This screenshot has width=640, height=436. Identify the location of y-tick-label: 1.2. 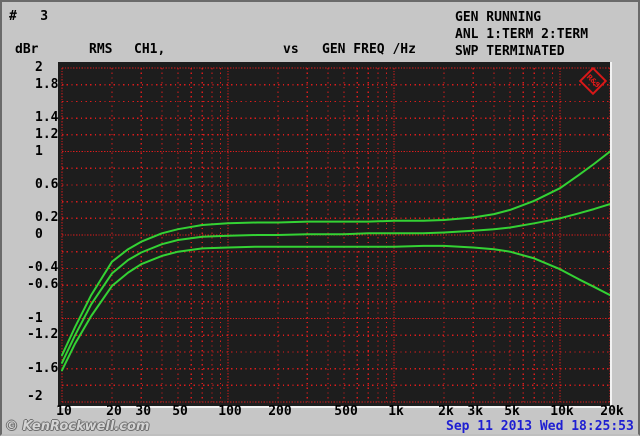
(47, 134).